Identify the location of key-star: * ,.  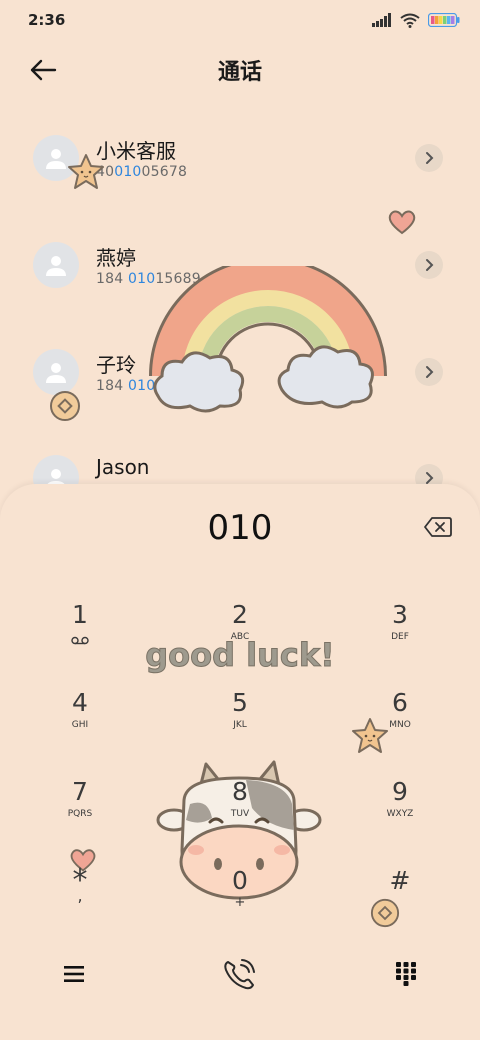
(80, 901).